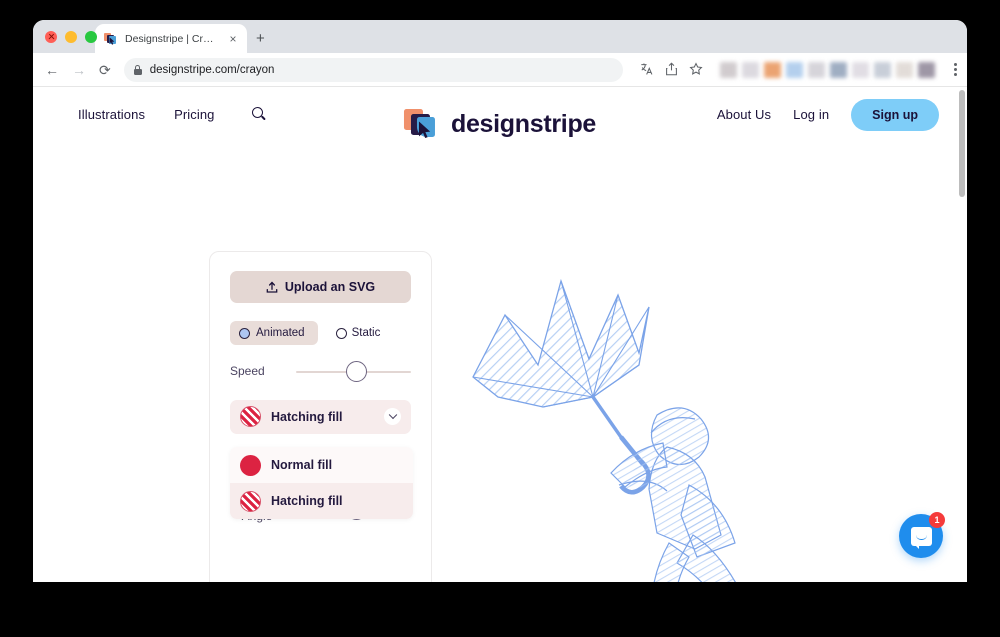 This screenshot has width=1000, height=637. I want to click on menu-item-hatching-fill-label: Hatching fill, so click(307, 501).